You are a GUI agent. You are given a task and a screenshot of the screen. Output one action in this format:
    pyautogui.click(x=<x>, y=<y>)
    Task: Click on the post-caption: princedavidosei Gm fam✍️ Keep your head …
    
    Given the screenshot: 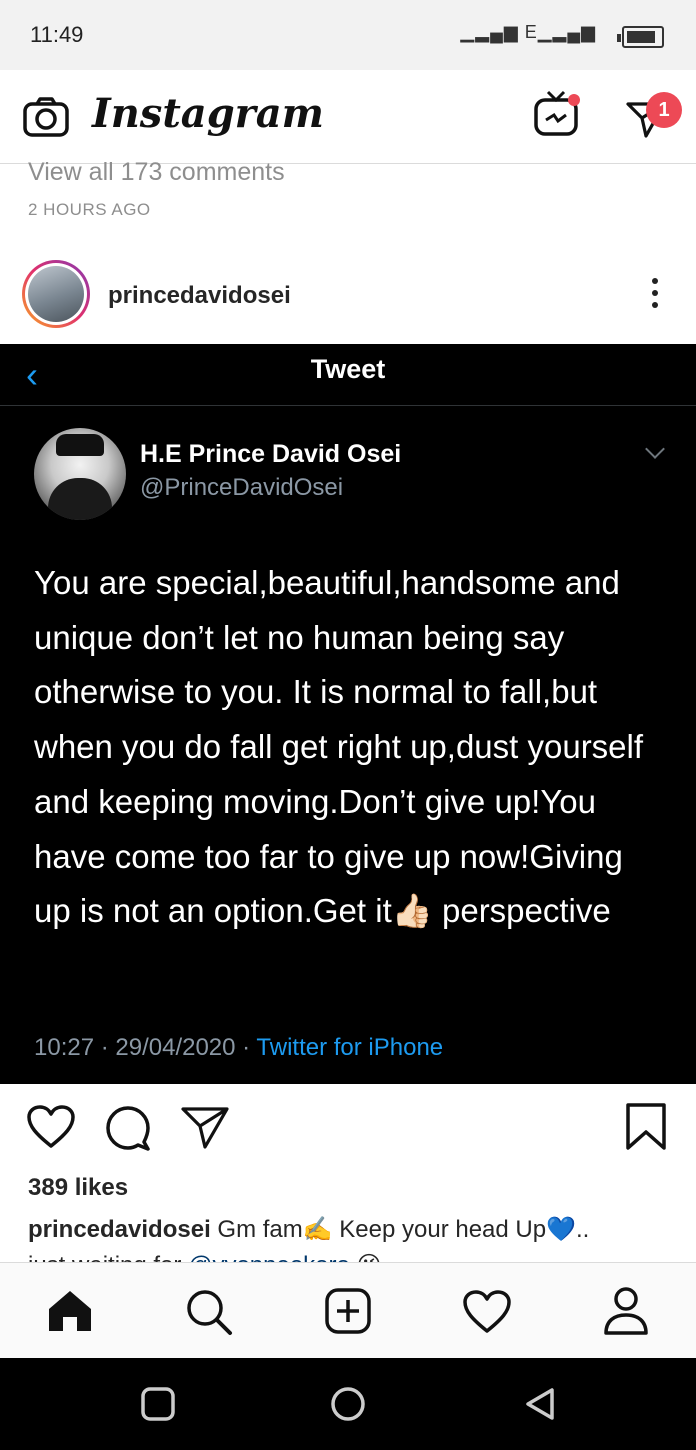 What is the action you would take?
    pyautogui.click(x=353, y=1238)
    